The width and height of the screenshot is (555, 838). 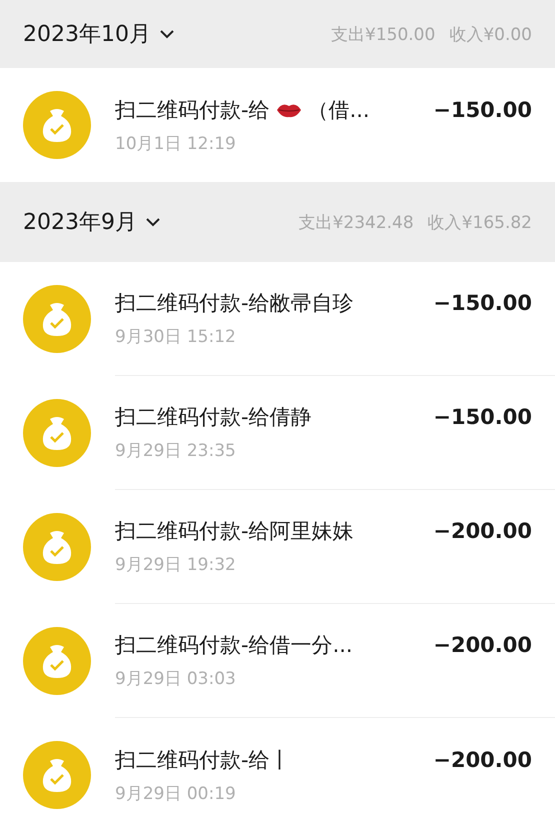 What do you see at coordinates (234, 531) in the screenshot?
I see `transaction-title: 扫二维码付款-给阿里妹妹` at bounding box center [234, 531].